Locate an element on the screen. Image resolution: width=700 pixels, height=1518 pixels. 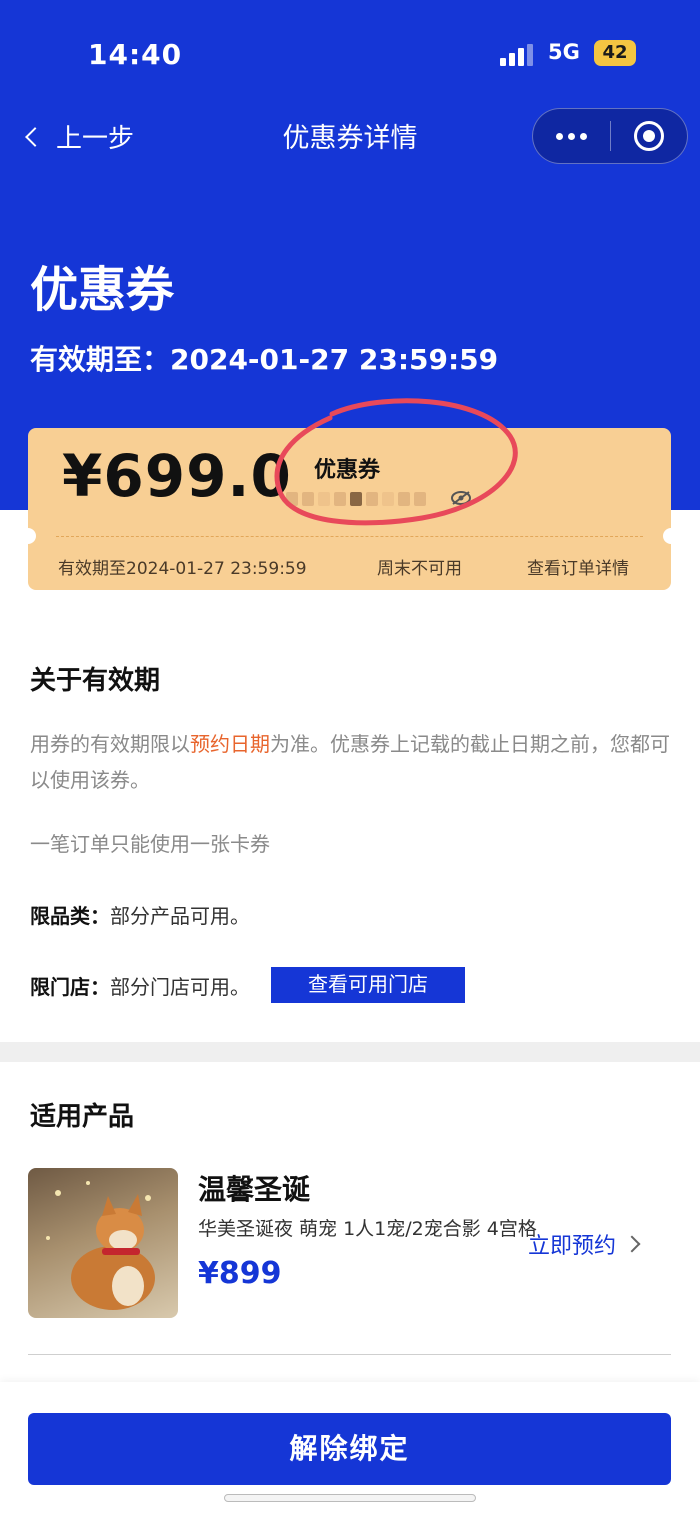
view-stores-button: 查看可用门店 is located at coordinates (368, 985).